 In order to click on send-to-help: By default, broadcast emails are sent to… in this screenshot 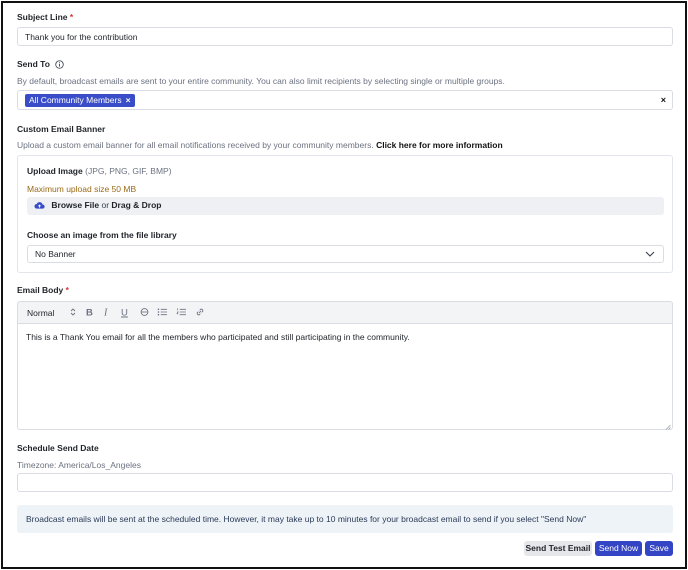, I will do `click(261, 81)`.